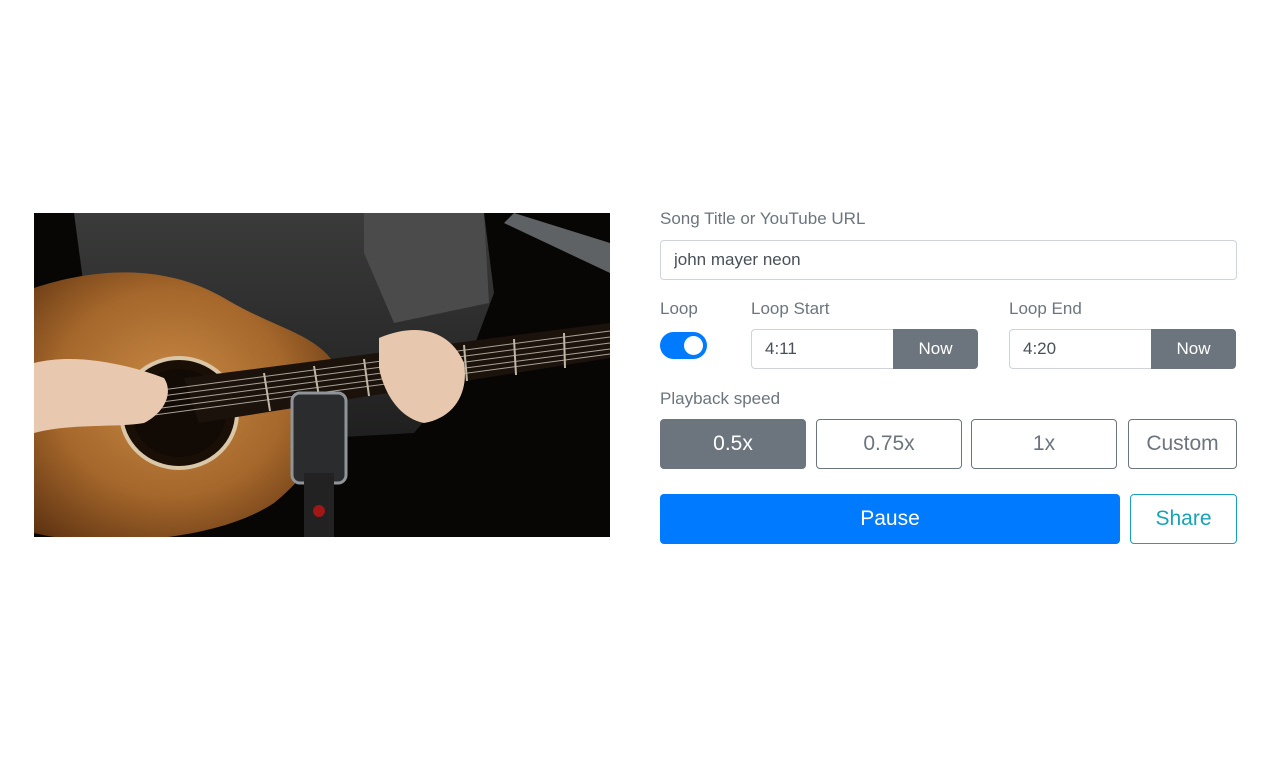 This screenshot has height=760, width=1270. I want to click on pause-button: Pause, so click(890, 519).